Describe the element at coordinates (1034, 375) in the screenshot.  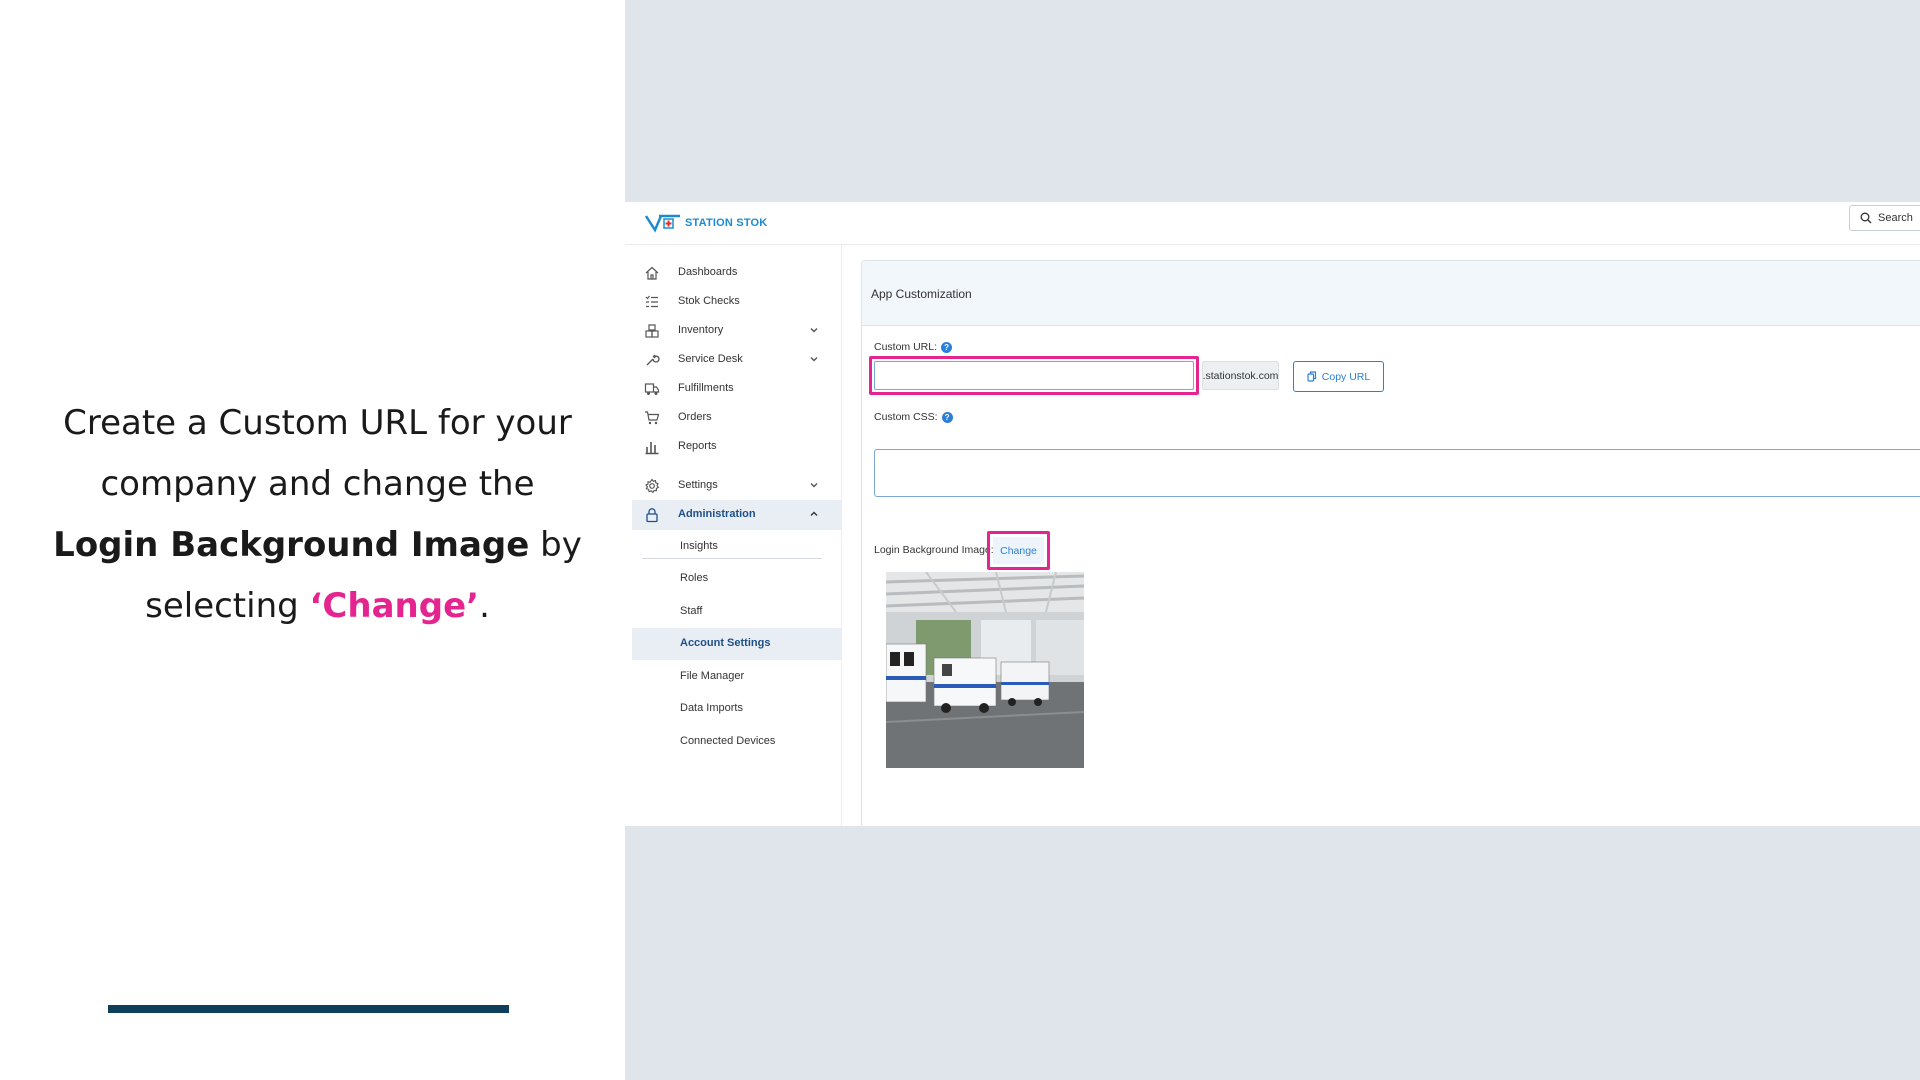
I see `custom-url-input` at that location.